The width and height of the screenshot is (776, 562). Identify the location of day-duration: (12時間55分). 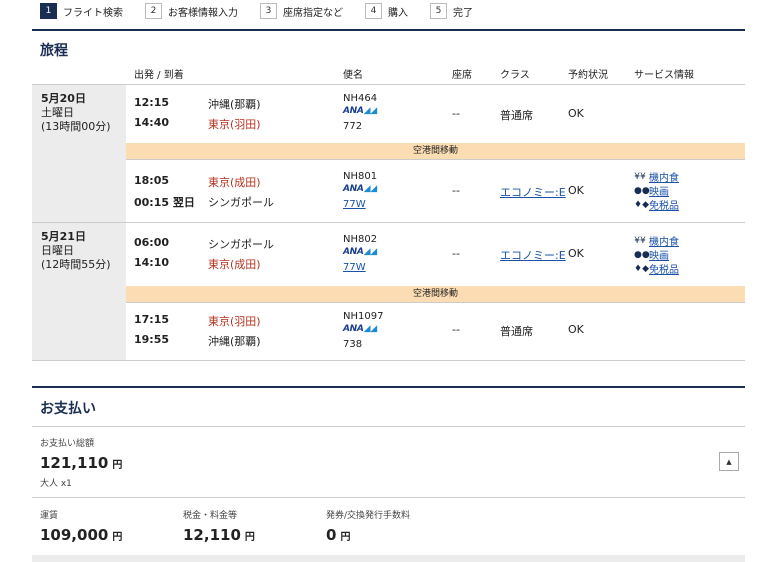
(76, 264).